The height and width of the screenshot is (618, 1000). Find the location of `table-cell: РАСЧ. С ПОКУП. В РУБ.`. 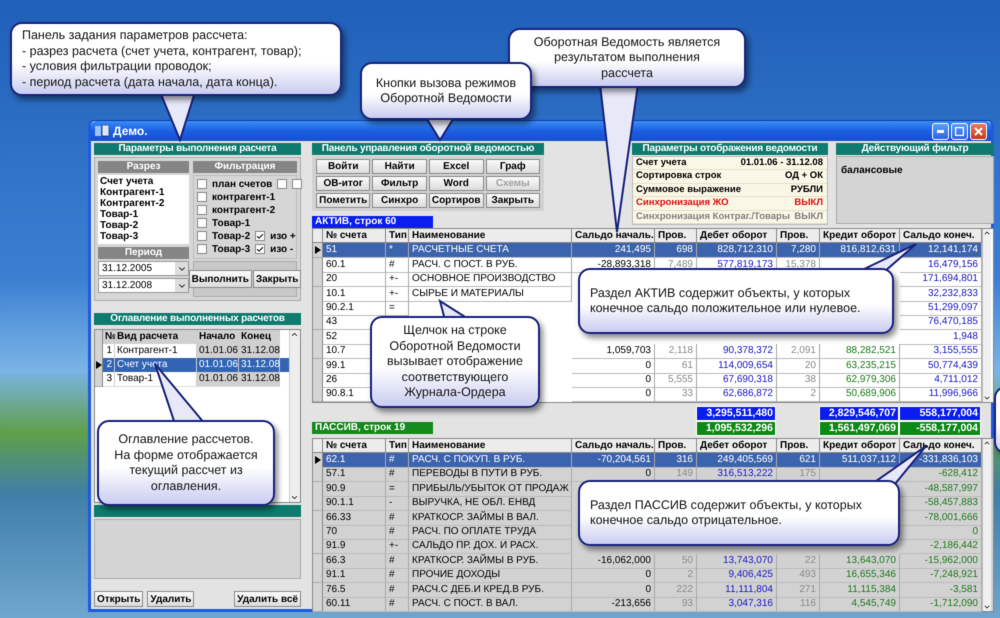

table-cell: РАСЧ. С ПОКУП. В РУБ. is located at coordinates (490, 460).